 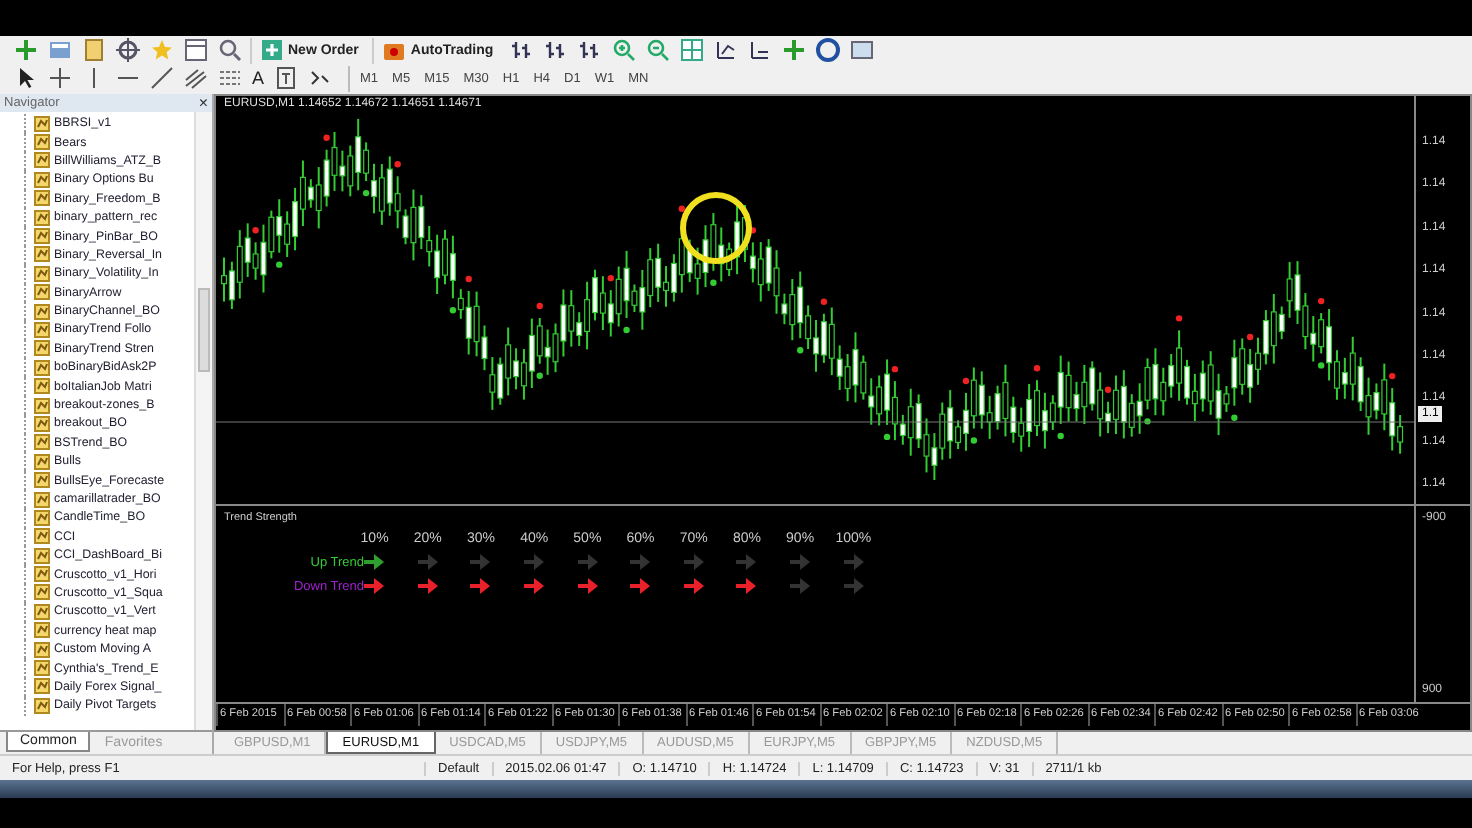 What do you see at coordinates (196, 78) in the screenshot?
I see `channel-icon` at bounding box center [196, 78].